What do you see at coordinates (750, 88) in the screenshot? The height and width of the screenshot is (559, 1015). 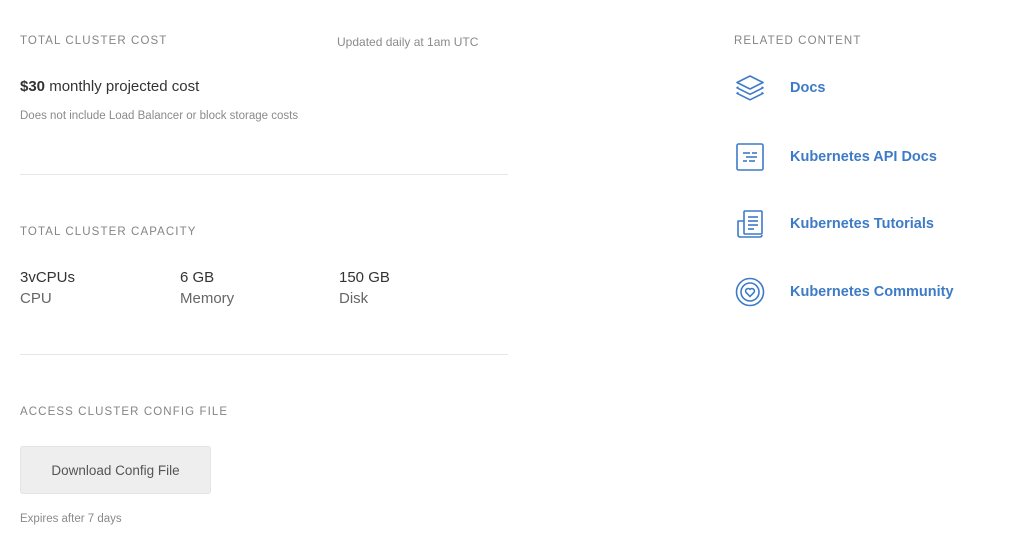 I see `layers-icon` at bounding box center [750, 88].